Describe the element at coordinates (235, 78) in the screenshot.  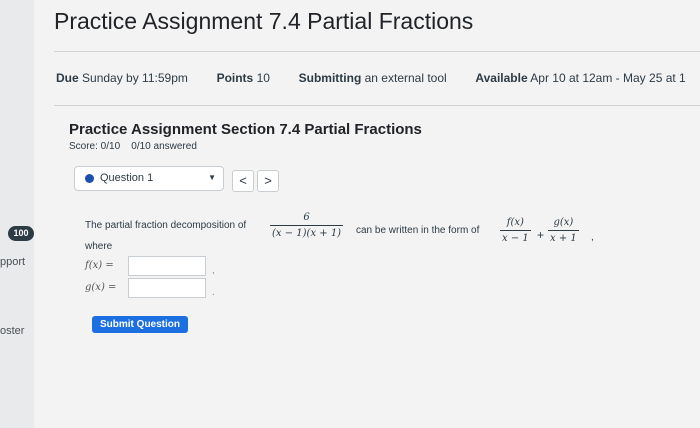
I see `points-label: Points` at that location.